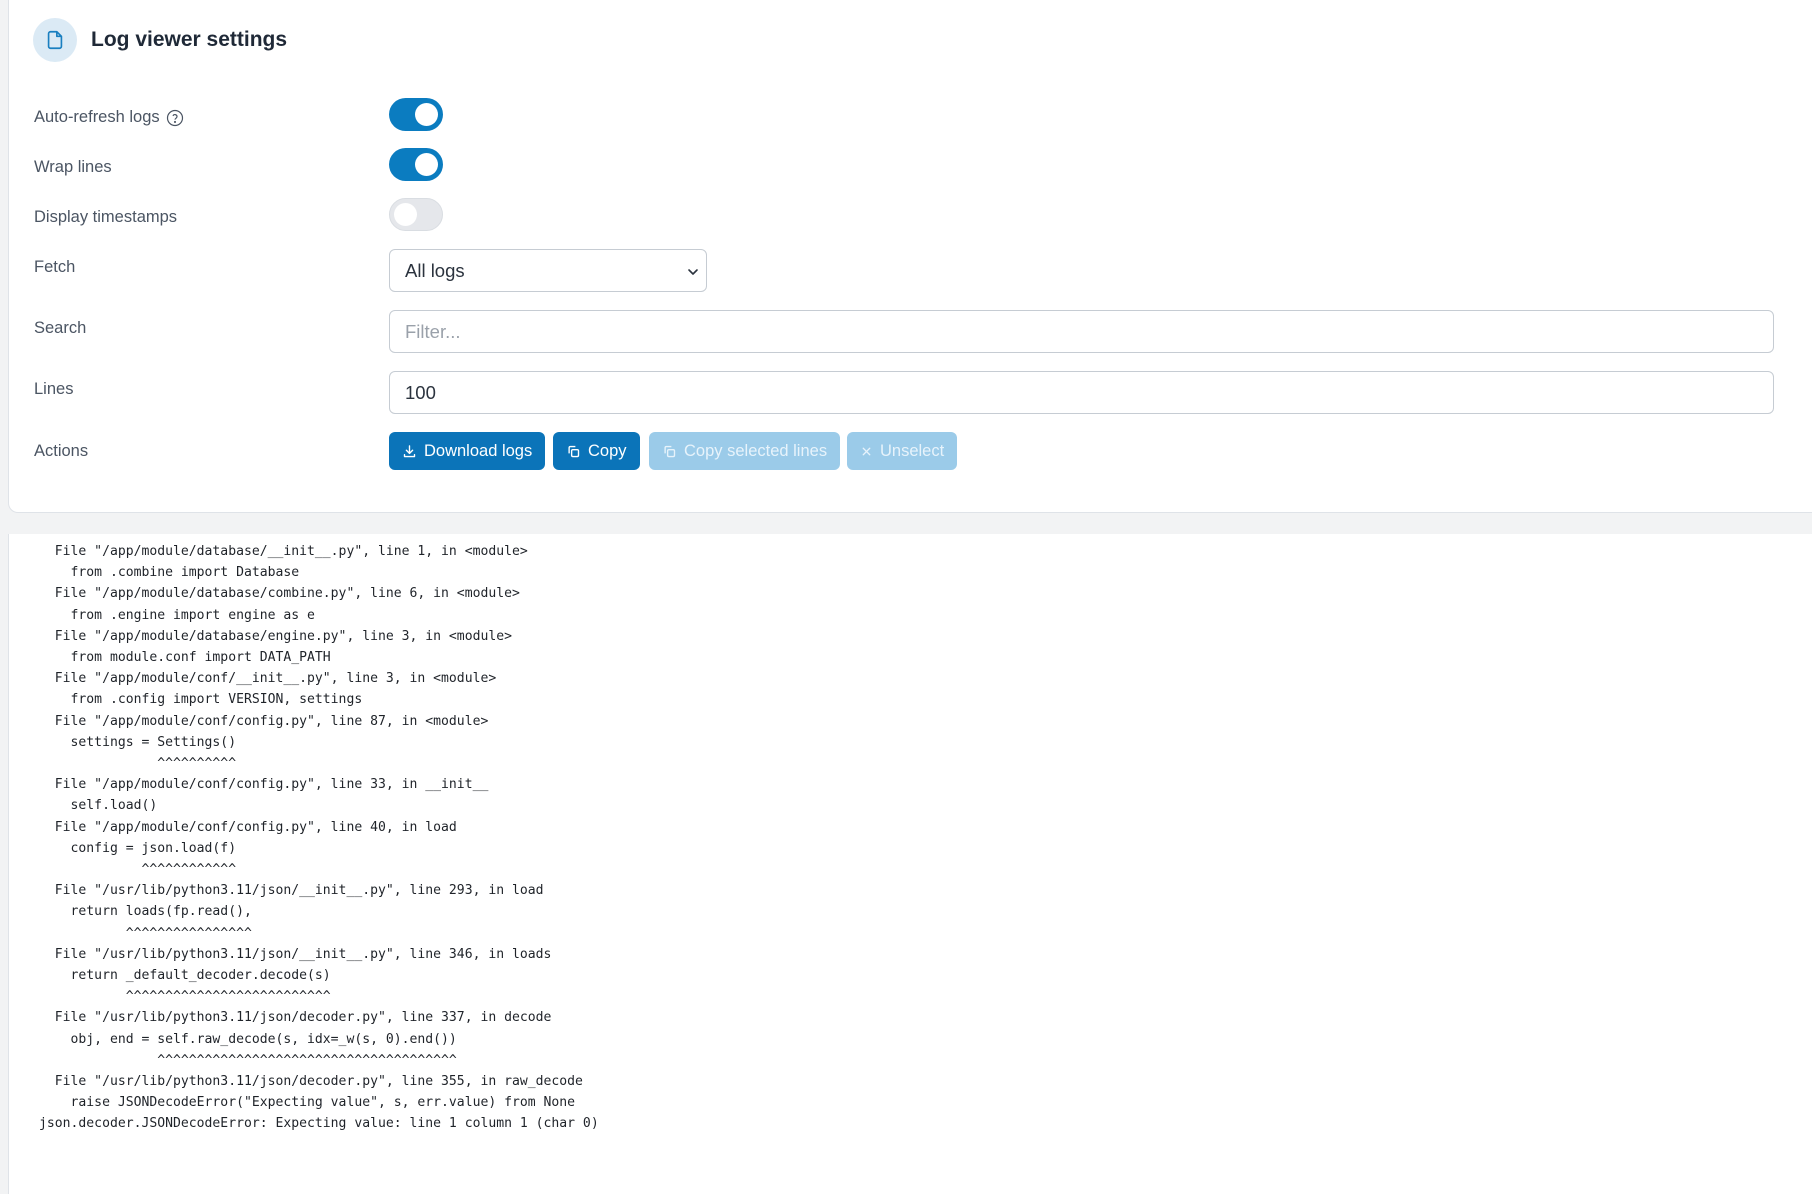 The width and height of the screenshot is (1812, 1194). Describe the element at coordinates (54, 389) in the screenshot. I see `lines-label: Lines` at that location.